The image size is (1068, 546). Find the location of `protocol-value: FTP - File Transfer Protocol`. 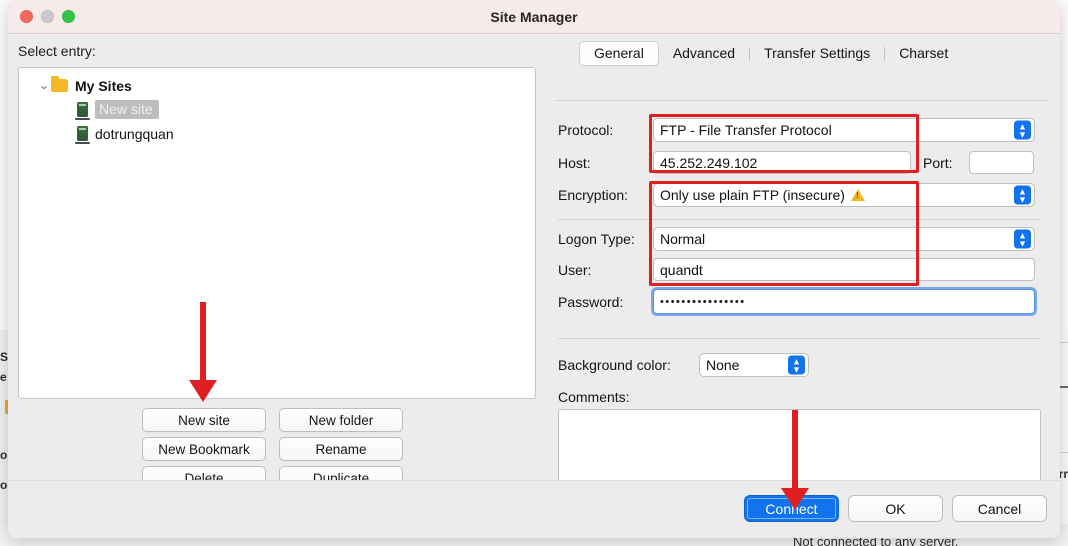

protocol-value: FTP - File Transfer Protocol is located at coordinates (746, 130).